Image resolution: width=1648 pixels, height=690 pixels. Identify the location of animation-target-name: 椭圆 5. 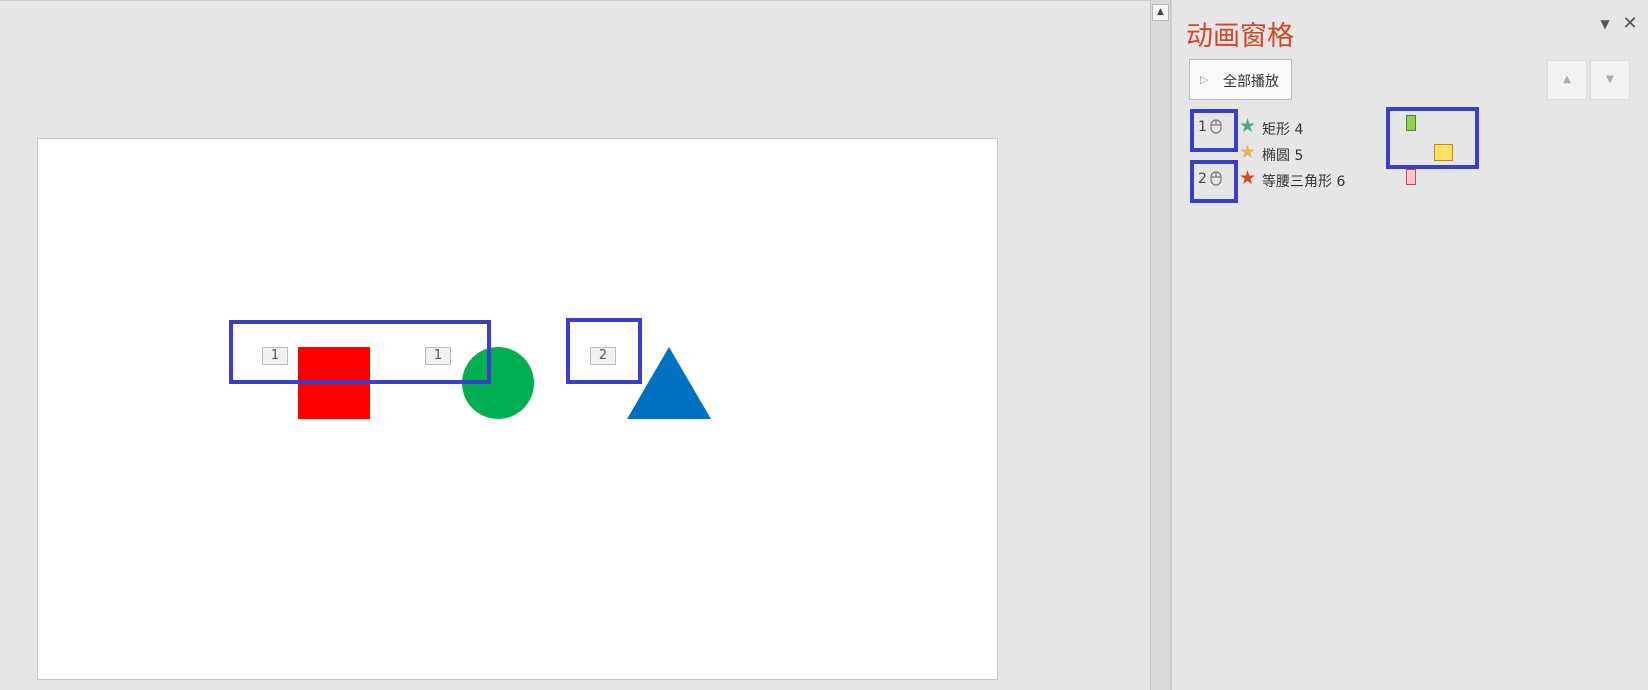
(1283, 156).